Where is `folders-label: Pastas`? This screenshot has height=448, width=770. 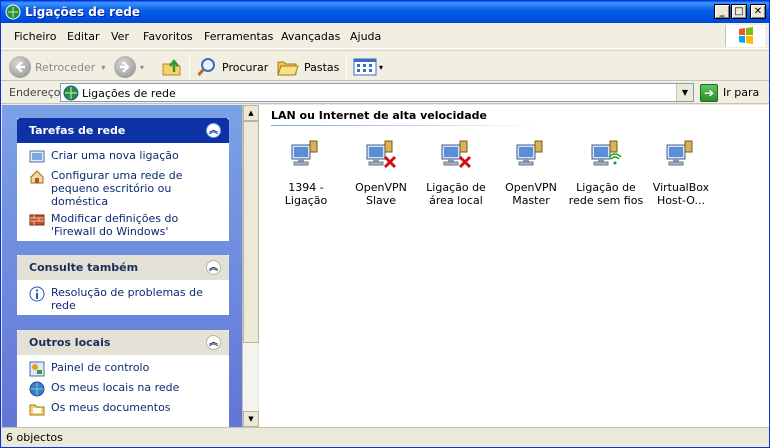 folders-label: Pastas is located at coordinates (322, 67).